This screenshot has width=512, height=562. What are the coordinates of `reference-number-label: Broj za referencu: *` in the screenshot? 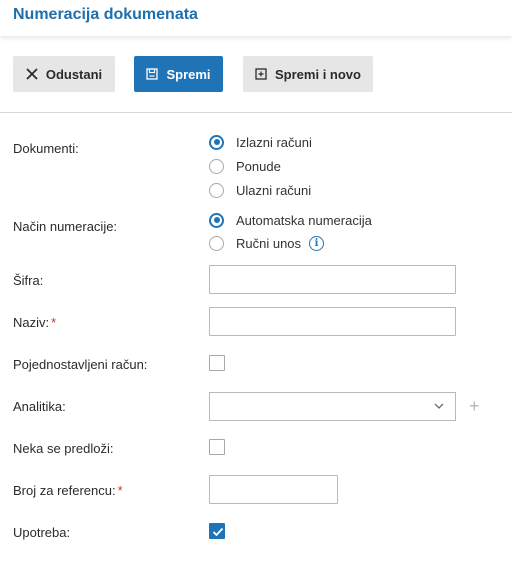 It's located at (68, 490).